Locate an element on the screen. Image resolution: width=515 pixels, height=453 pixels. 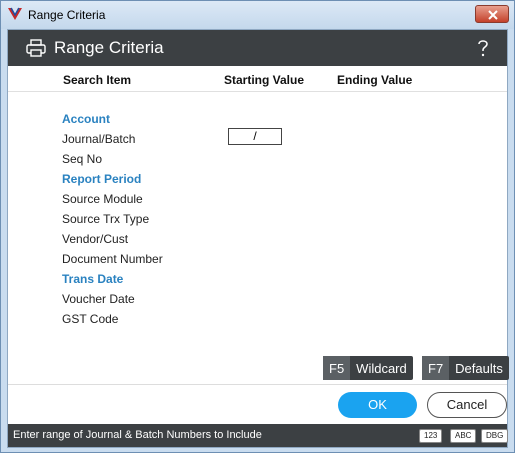
close-icon is located at coordinates (493, 15).